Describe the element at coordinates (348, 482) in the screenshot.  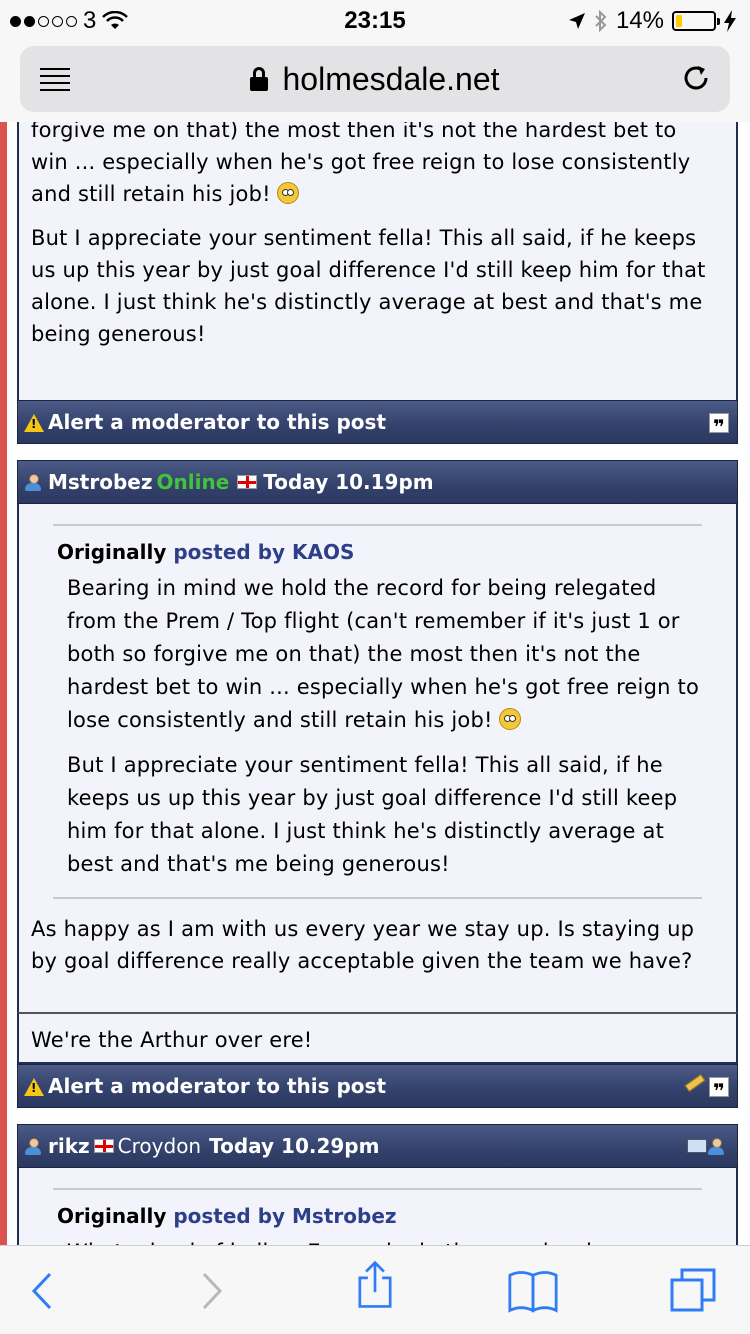
I see `post-date: Today 10.19pm` at that location.